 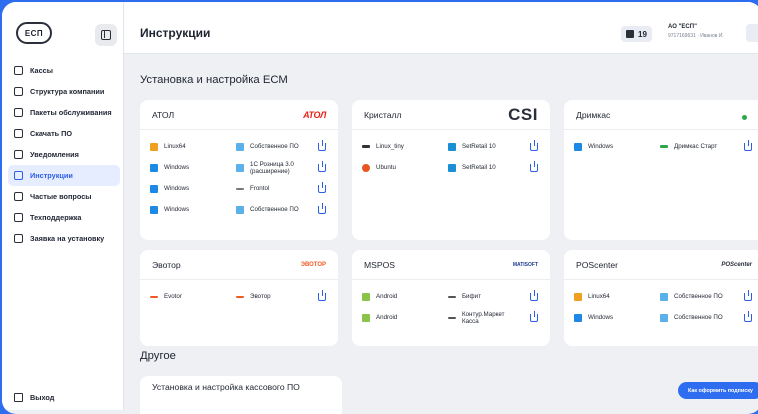 I want to click on question-icon, so click(x=18, y=196).